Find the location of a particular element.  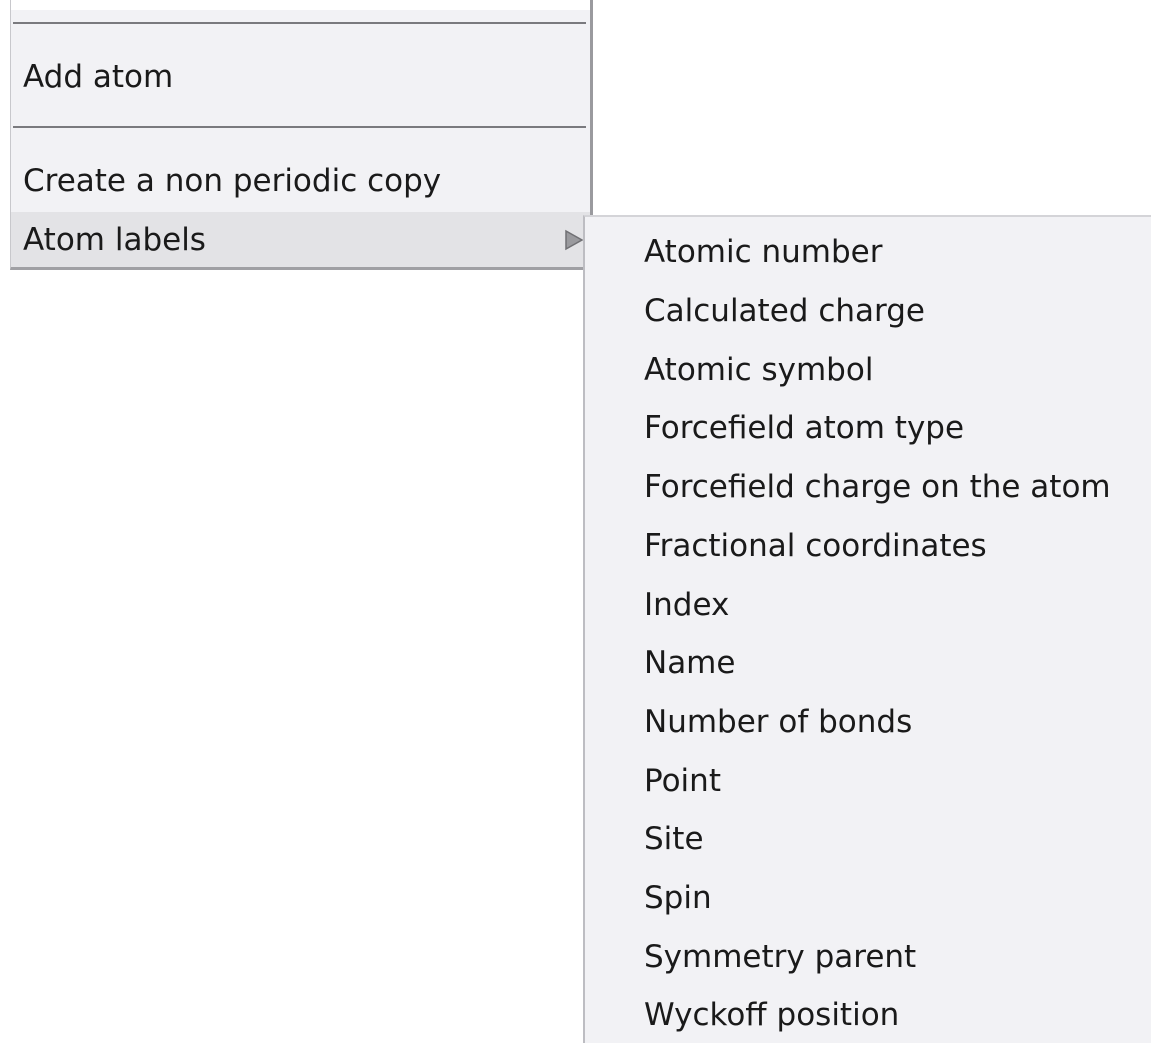

submenu-item-calculated-charge: Calculated charge is located at coordinates (868, 311).